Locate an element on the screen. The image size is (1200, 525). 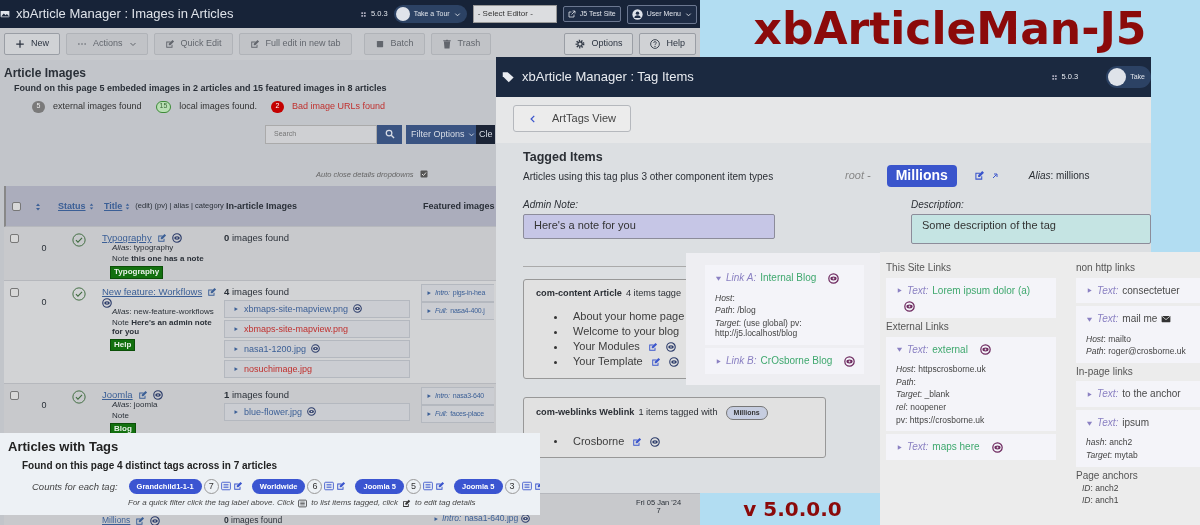
editor-select: - Select Editor - is located at coordinates (514, 14).